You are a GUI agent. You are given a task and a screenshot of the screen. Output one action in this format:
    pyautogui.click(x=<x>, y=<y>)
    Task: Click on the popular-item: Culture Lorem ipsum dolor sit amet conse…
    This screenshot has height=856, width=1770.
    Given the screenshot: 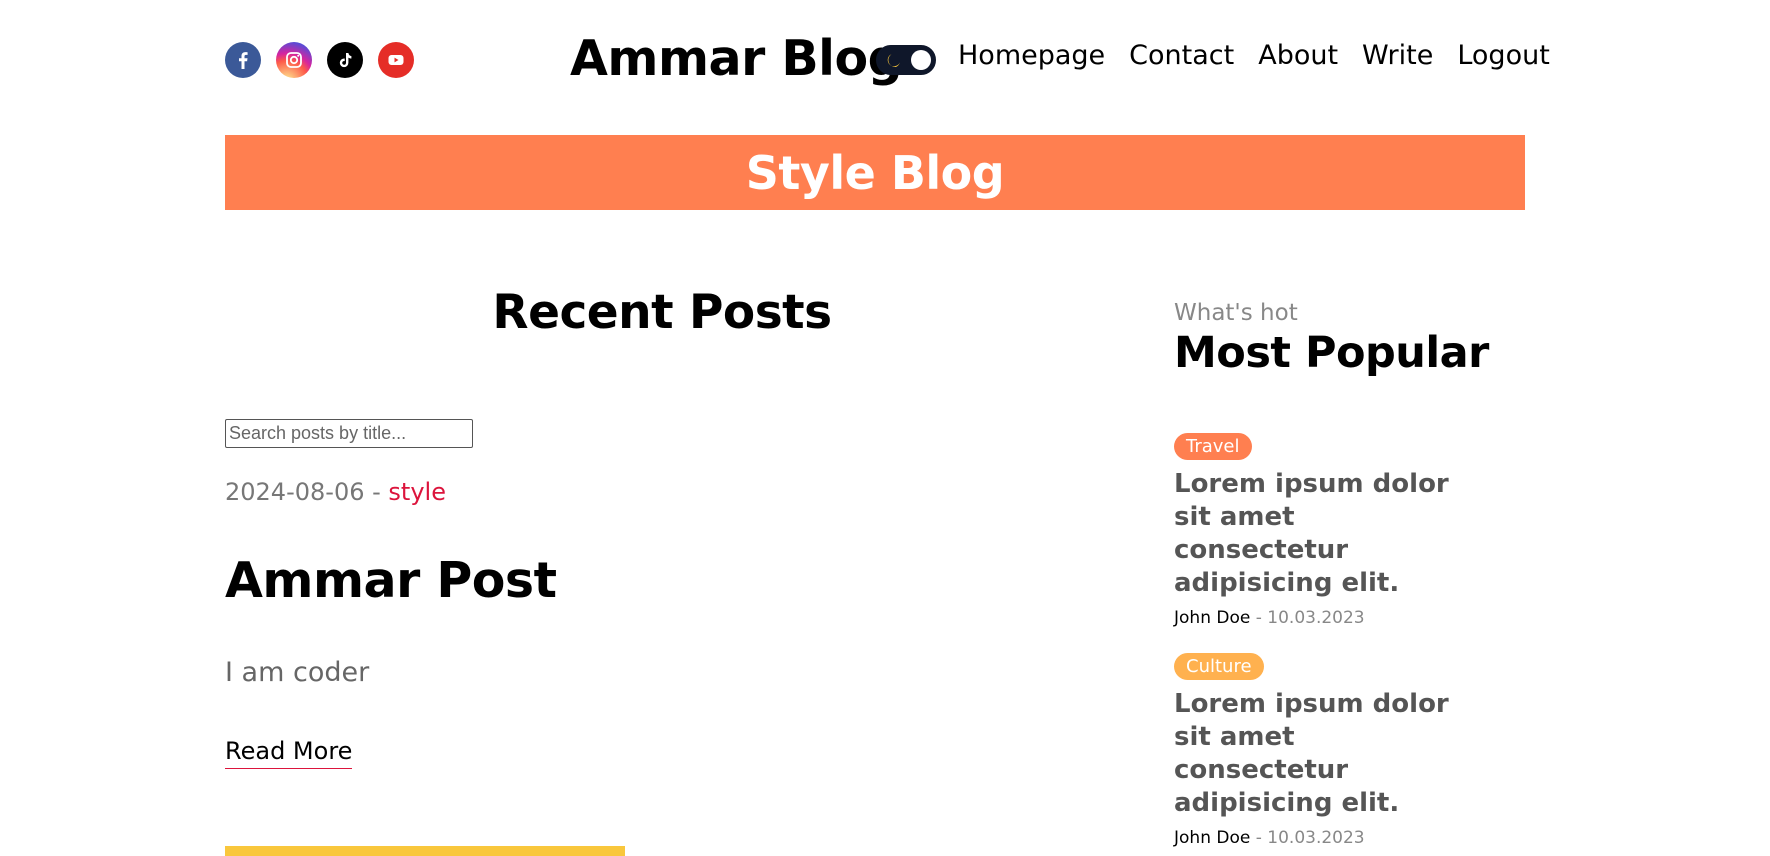 What is the action you would take?
    pyautogui.click(x=1324, y=750)
    